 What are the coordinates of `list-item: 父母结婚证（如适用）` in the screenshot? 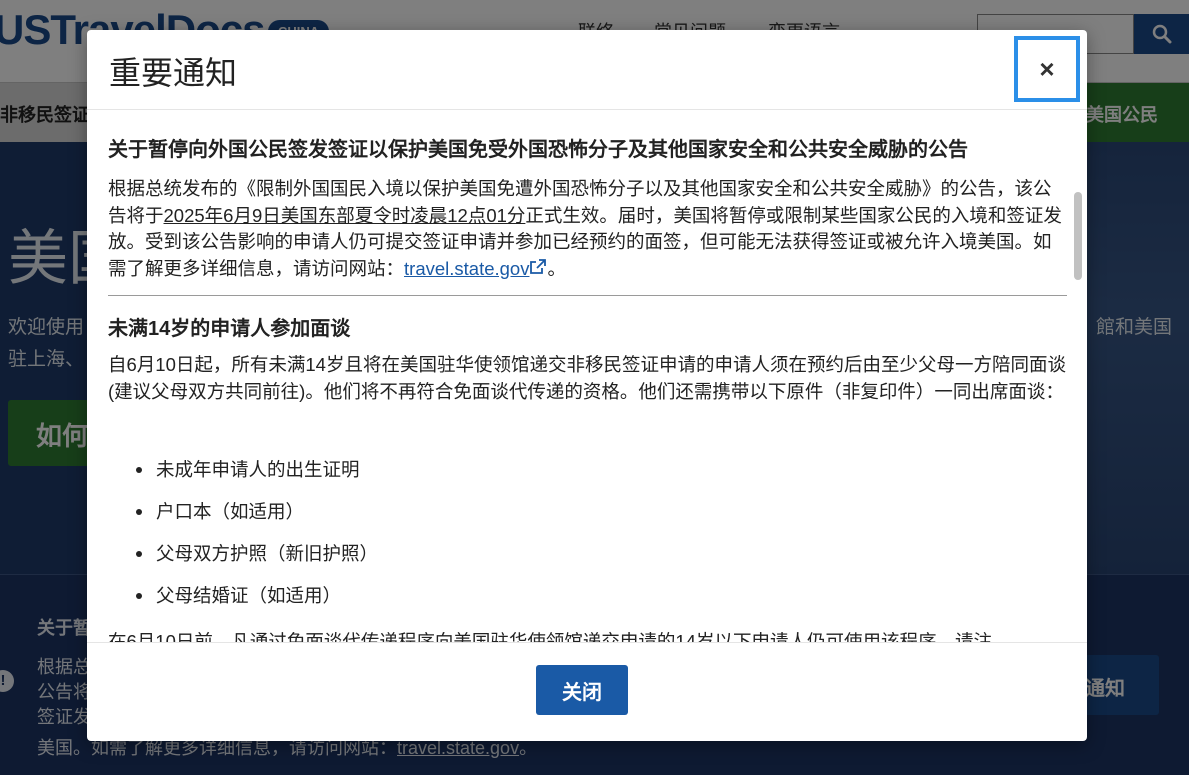 It's located at (257, 604).